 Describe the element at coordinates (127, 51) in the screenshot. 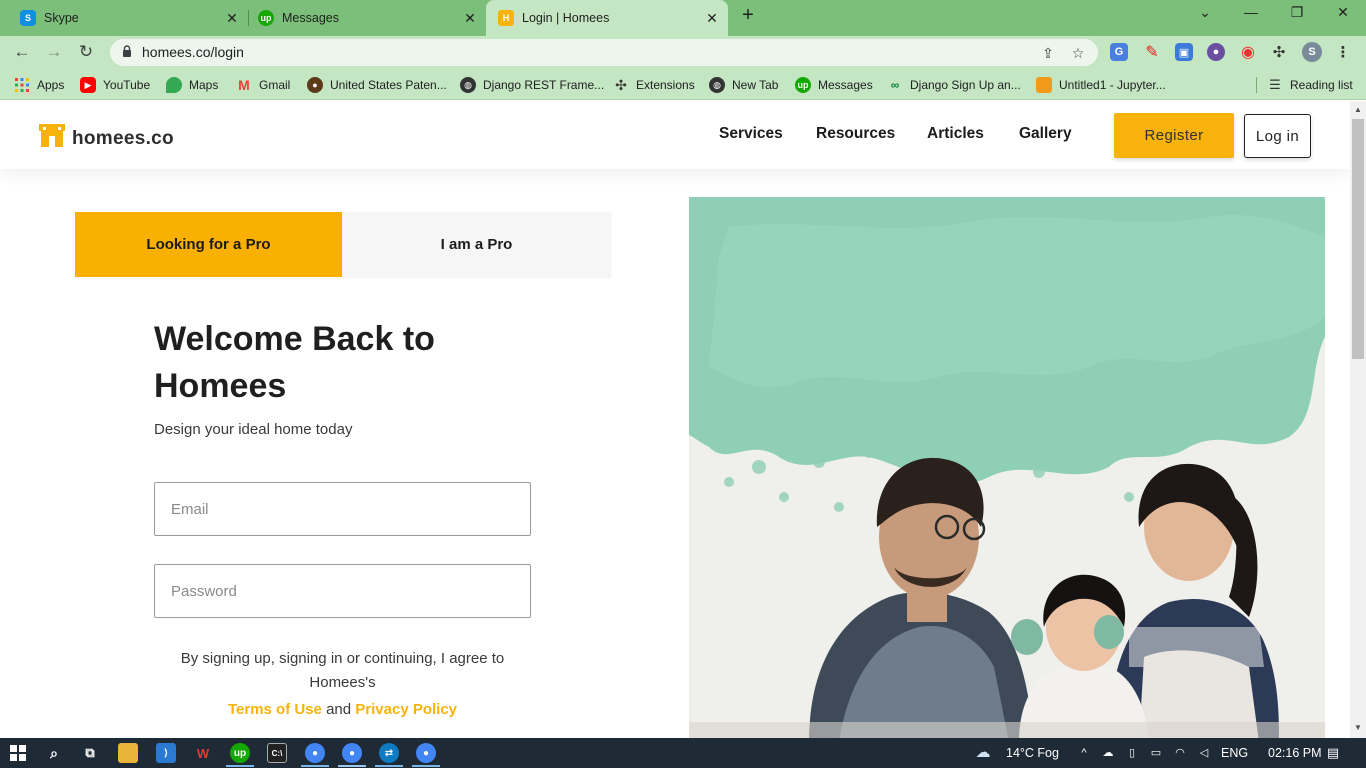

I see `lock-icon` at that location.